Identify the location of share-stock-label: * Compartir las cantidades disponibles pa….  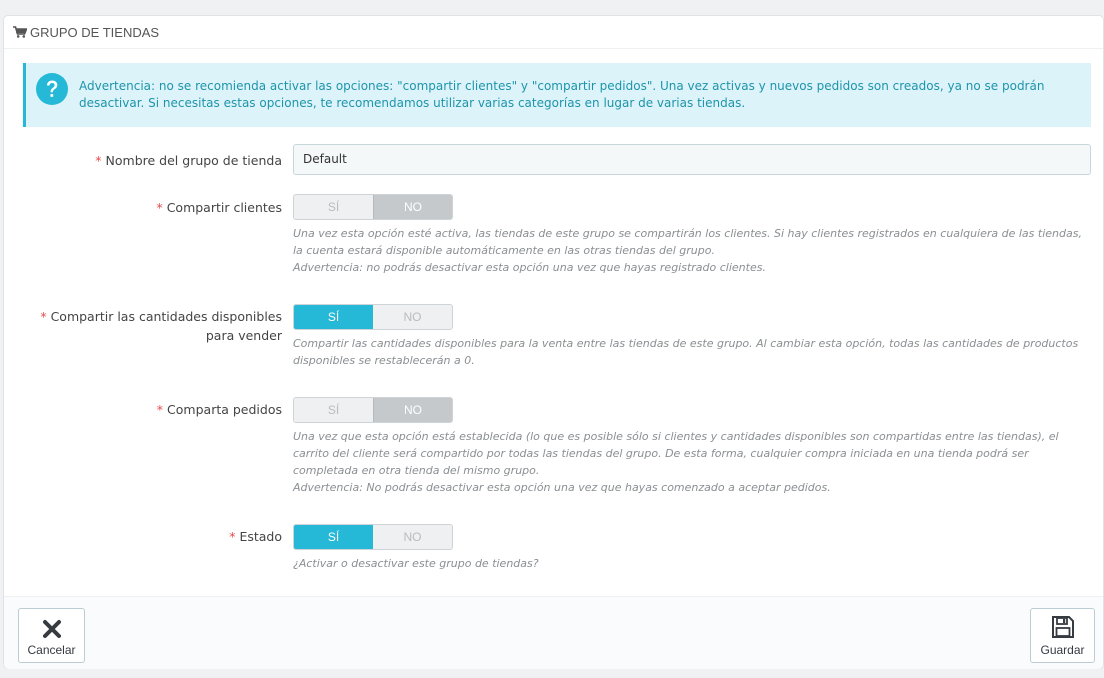
(161, 326).